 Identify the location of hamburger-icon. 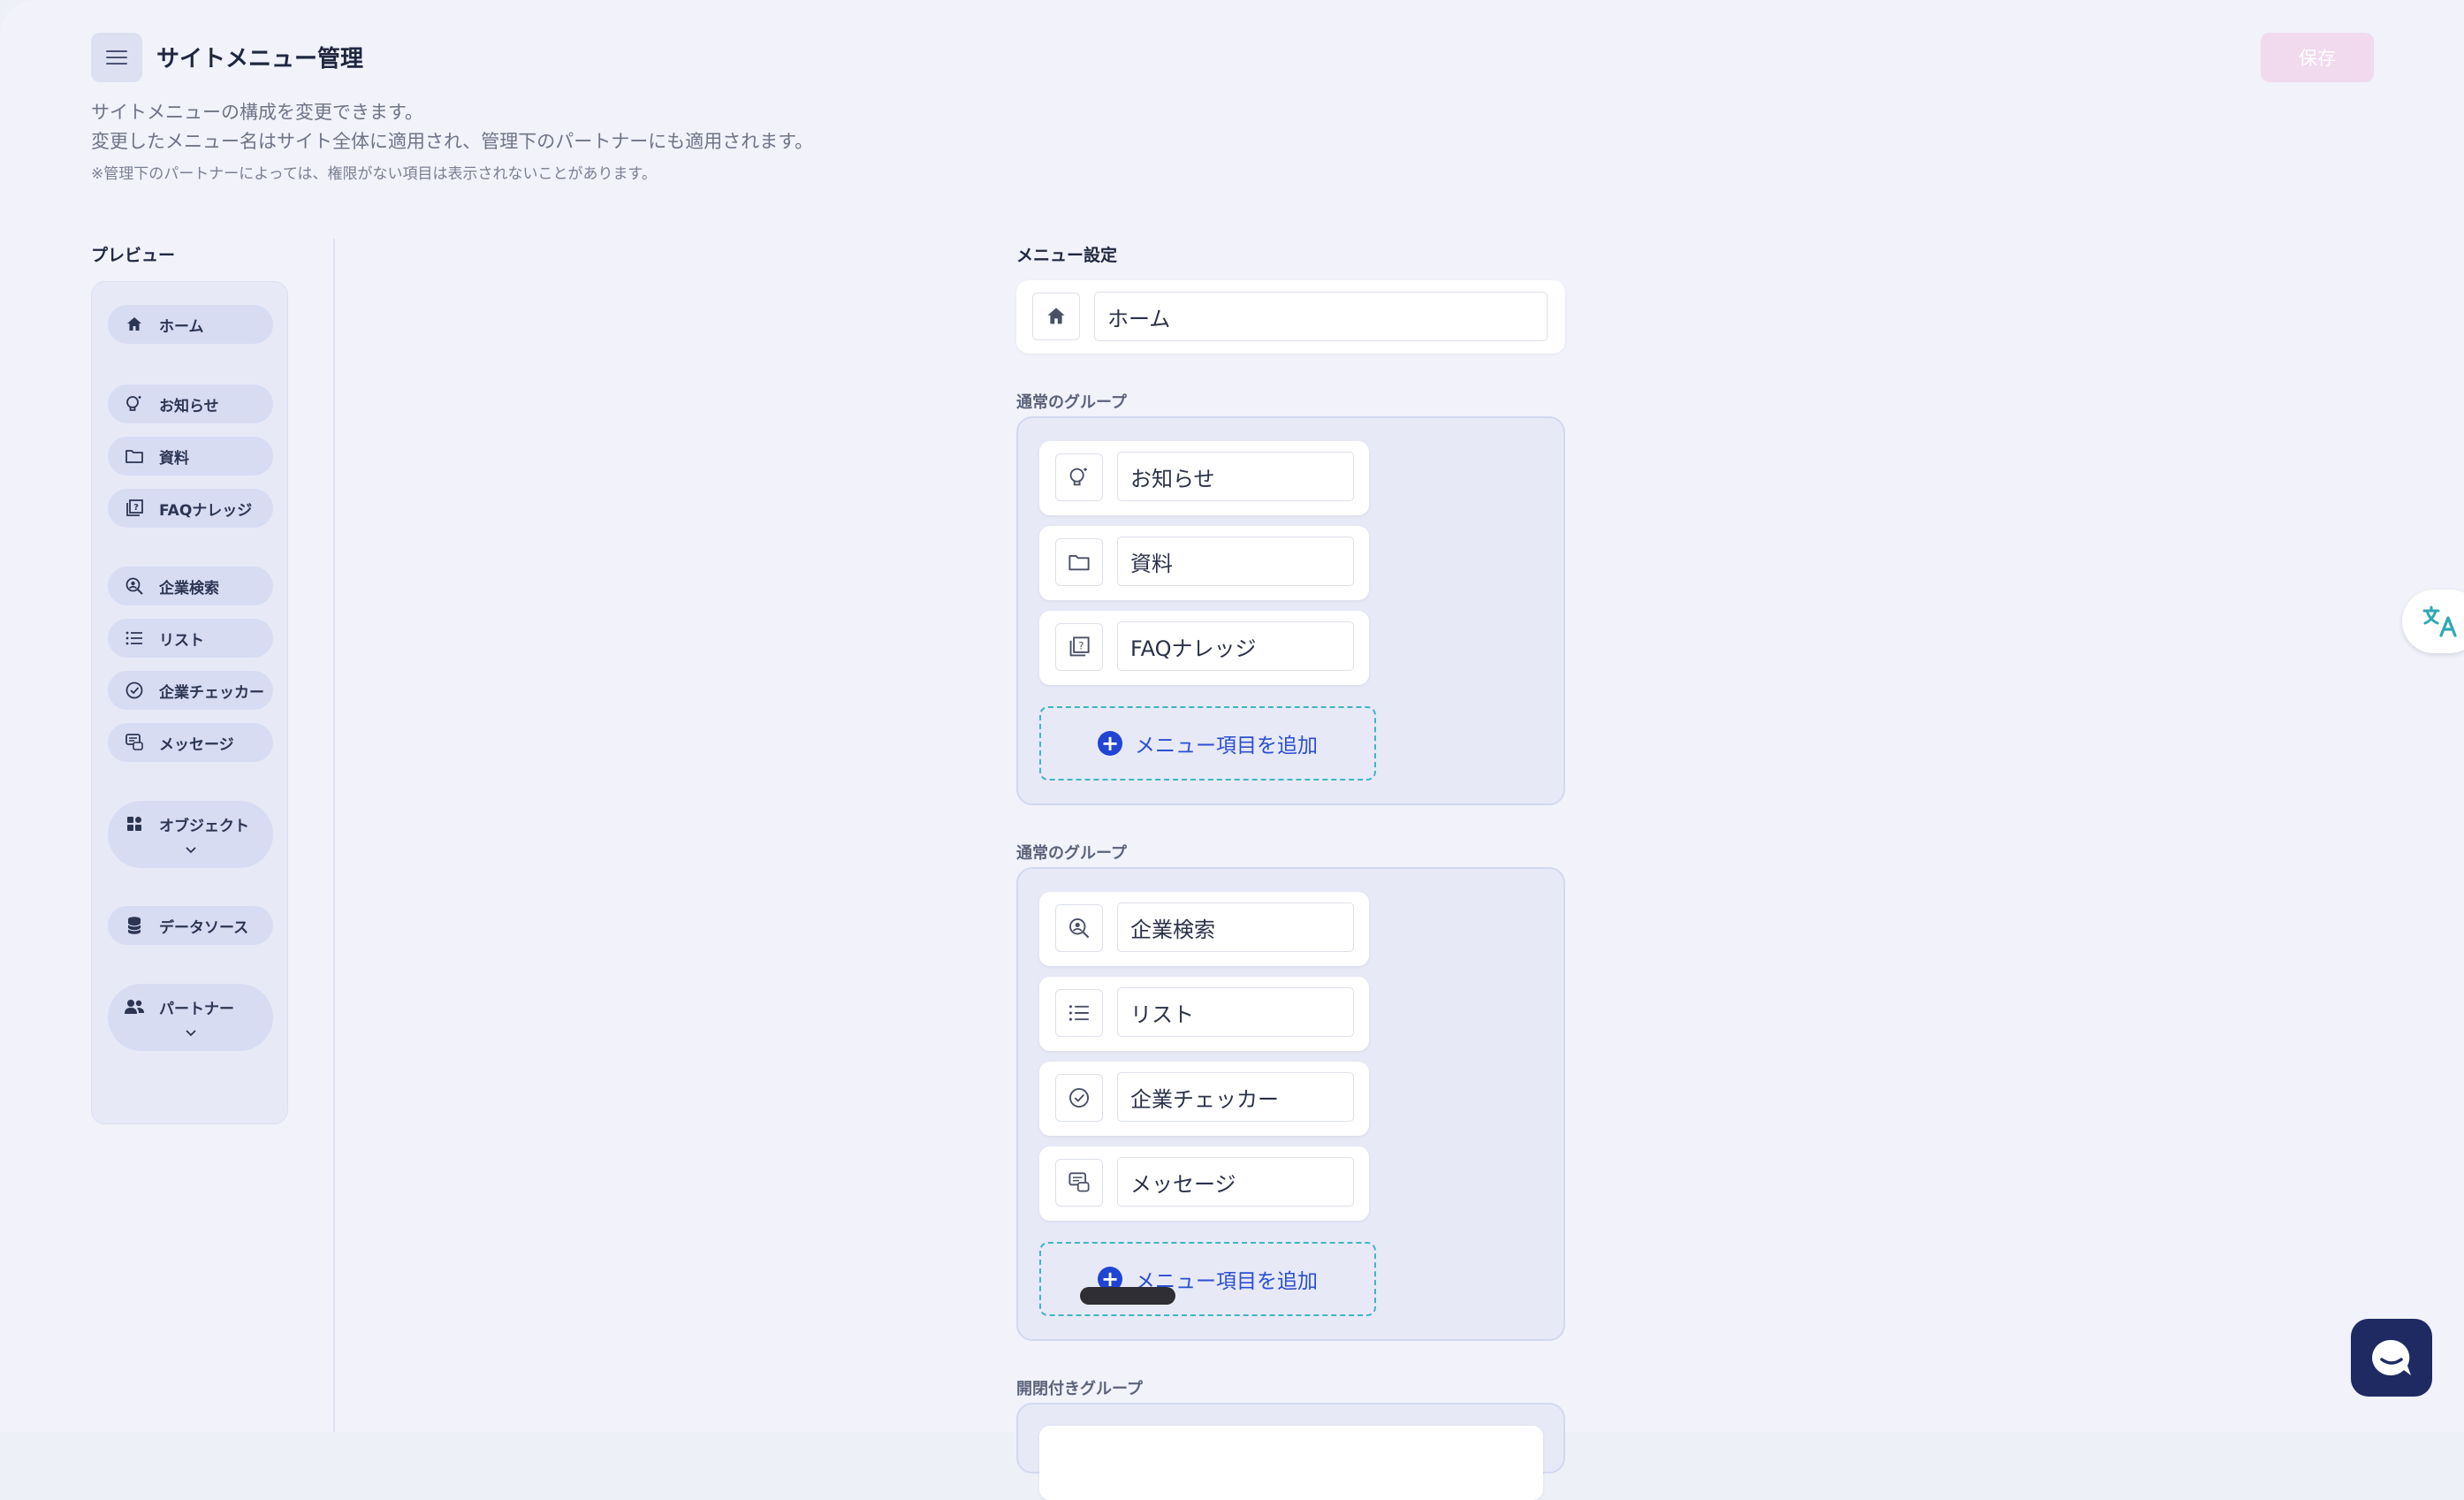
(116, 57).